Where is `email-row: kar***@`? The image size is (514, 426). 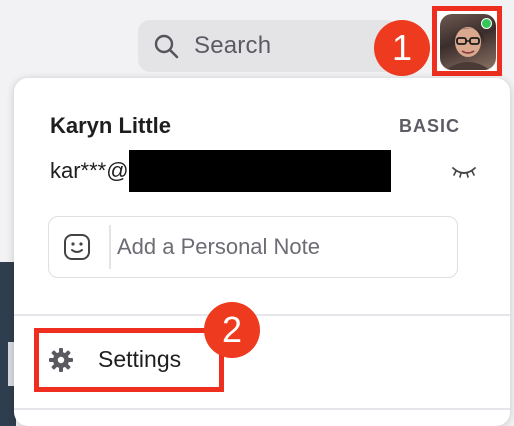
email-row: kar***@ is located at coordinates (220, 171).